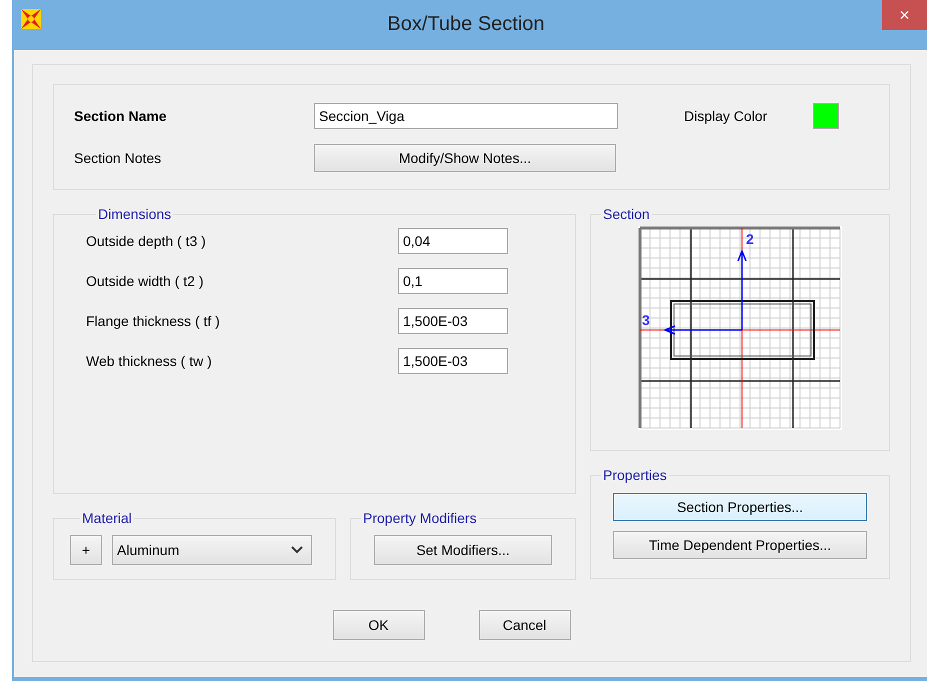  Describe the element at coordinates (212, 549) in the screenshot. I see `material-dropdown: Aluminum` at that location.